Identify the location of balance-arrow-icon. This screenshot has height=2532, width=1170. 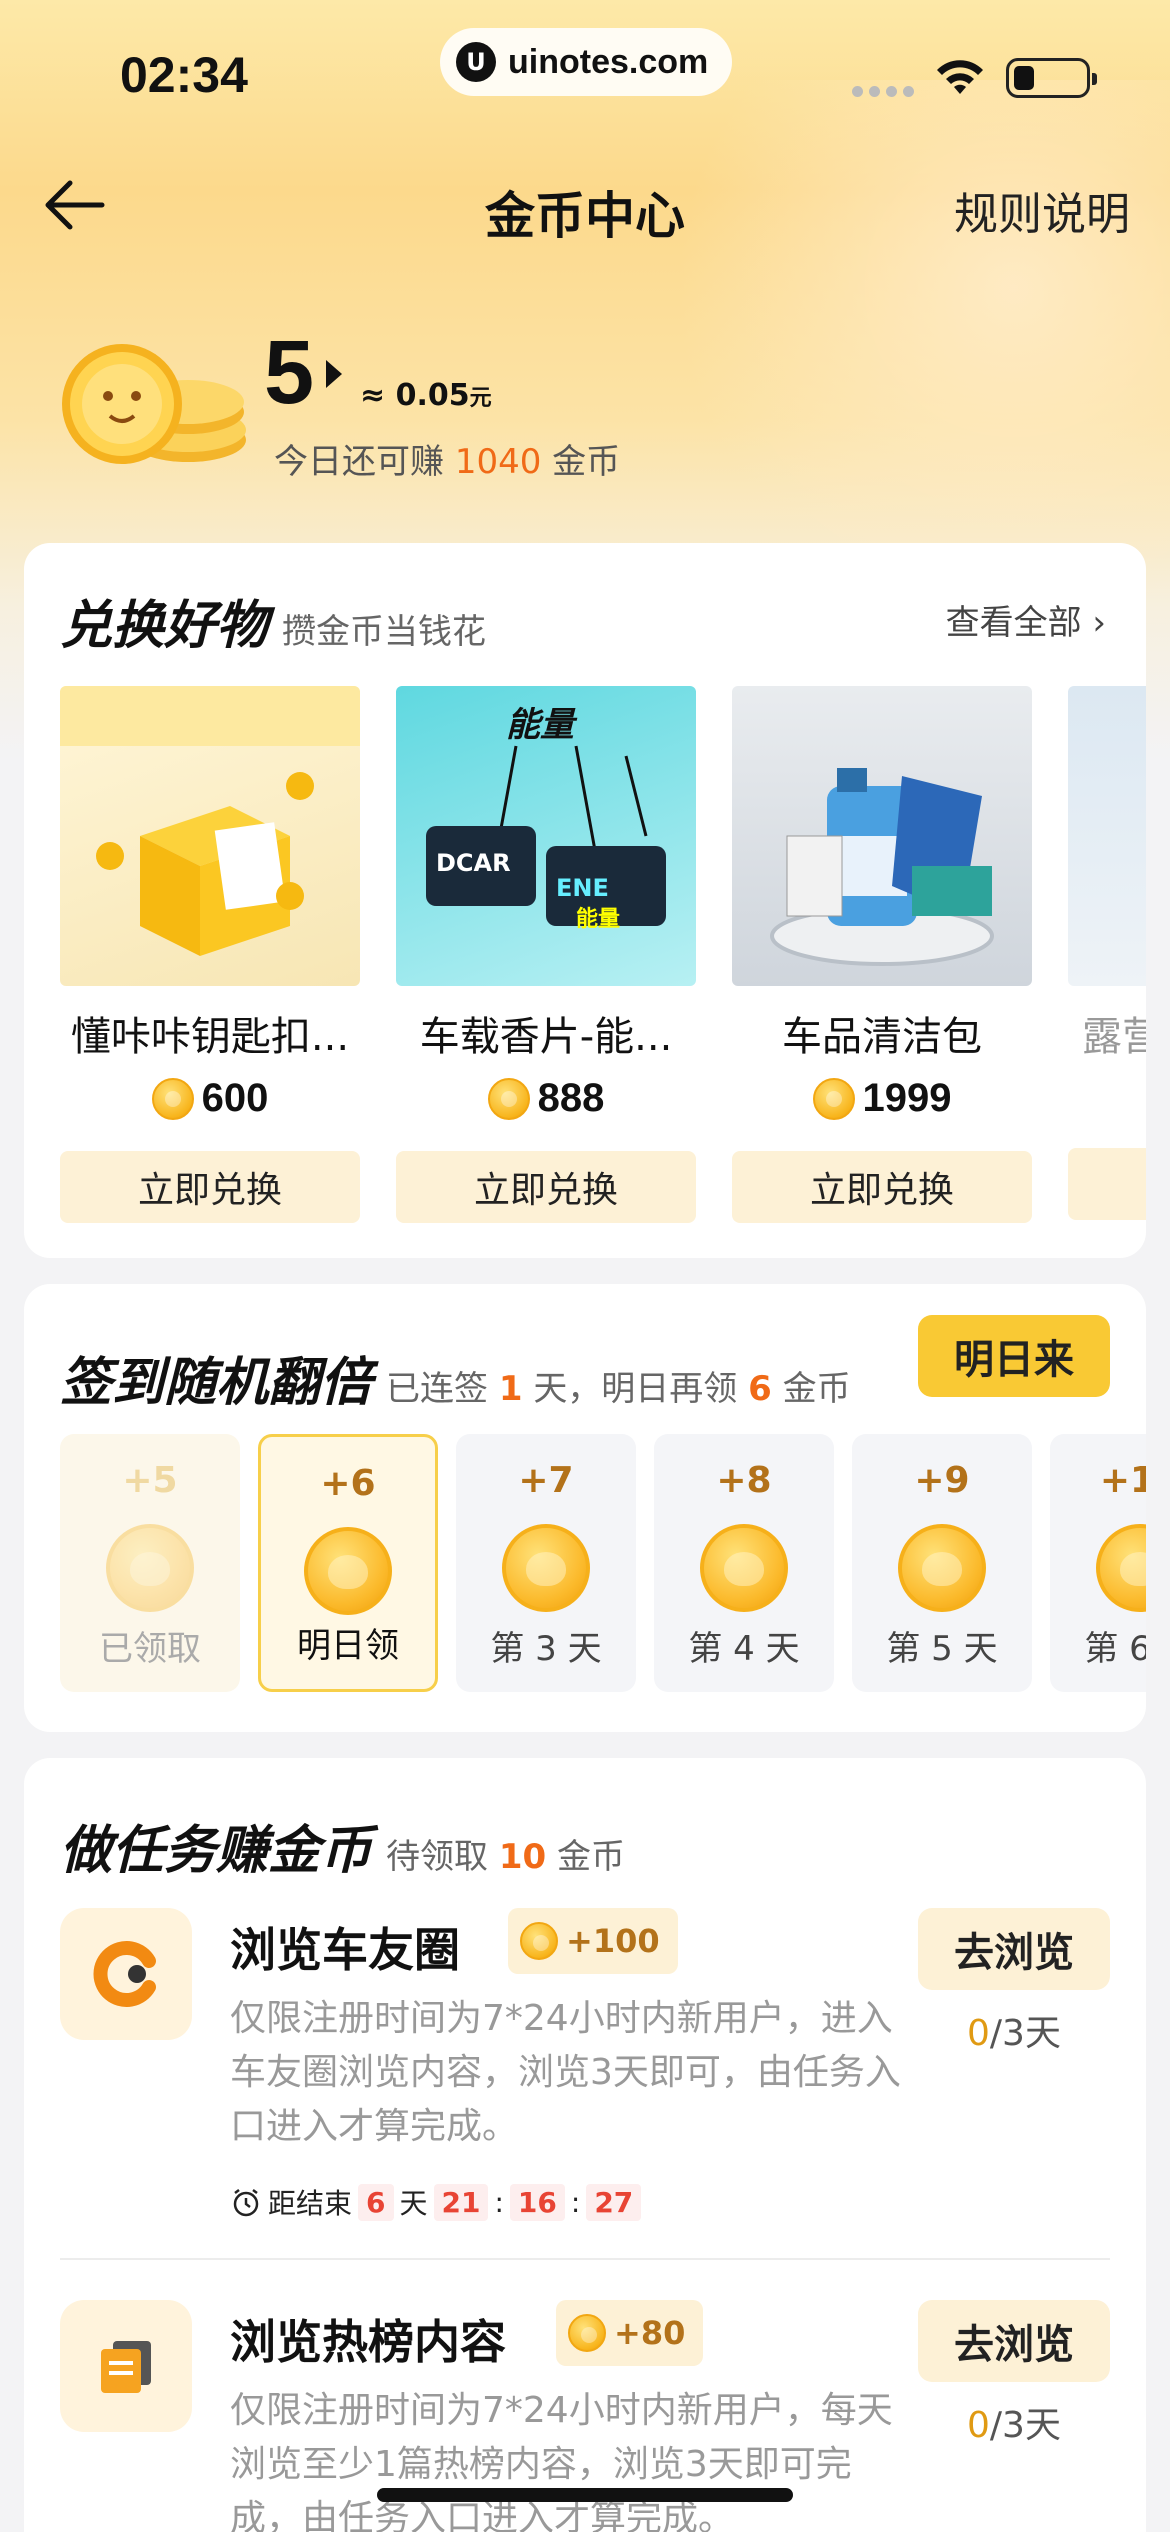
(334, 374).